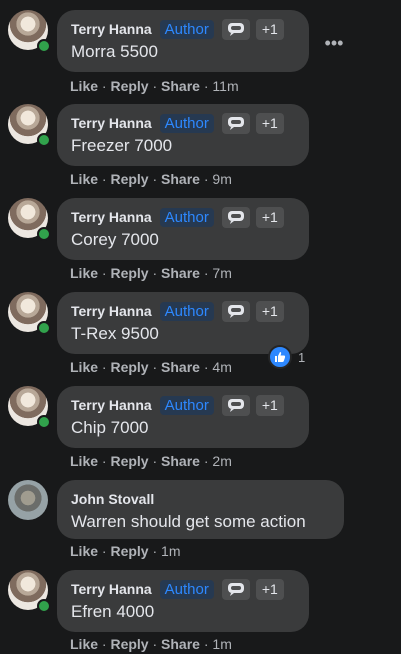 This screenshot has width=401, height=654. What do you see at coordinates (183, 41) in the screenshot?
I see `comment-bubble: Terry Hanna Author +1 Morra 5500` at bounding box center [183, 41].